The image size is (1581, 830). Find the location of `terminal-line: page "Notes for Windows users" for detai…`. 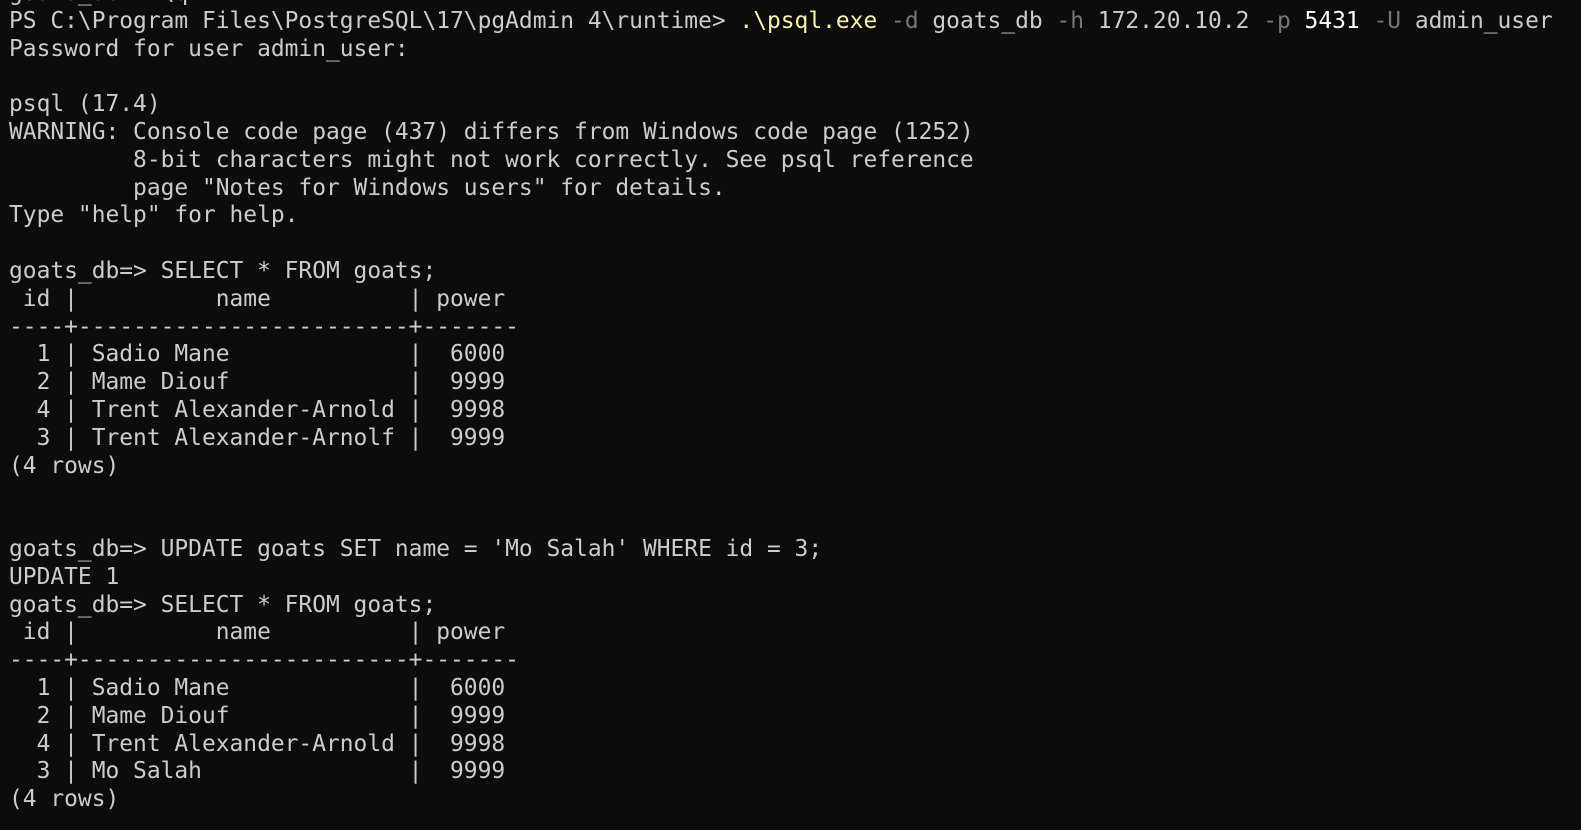

terminal-line: page "Notes for Windows users" for detai… is located at coordinates (781, 189).